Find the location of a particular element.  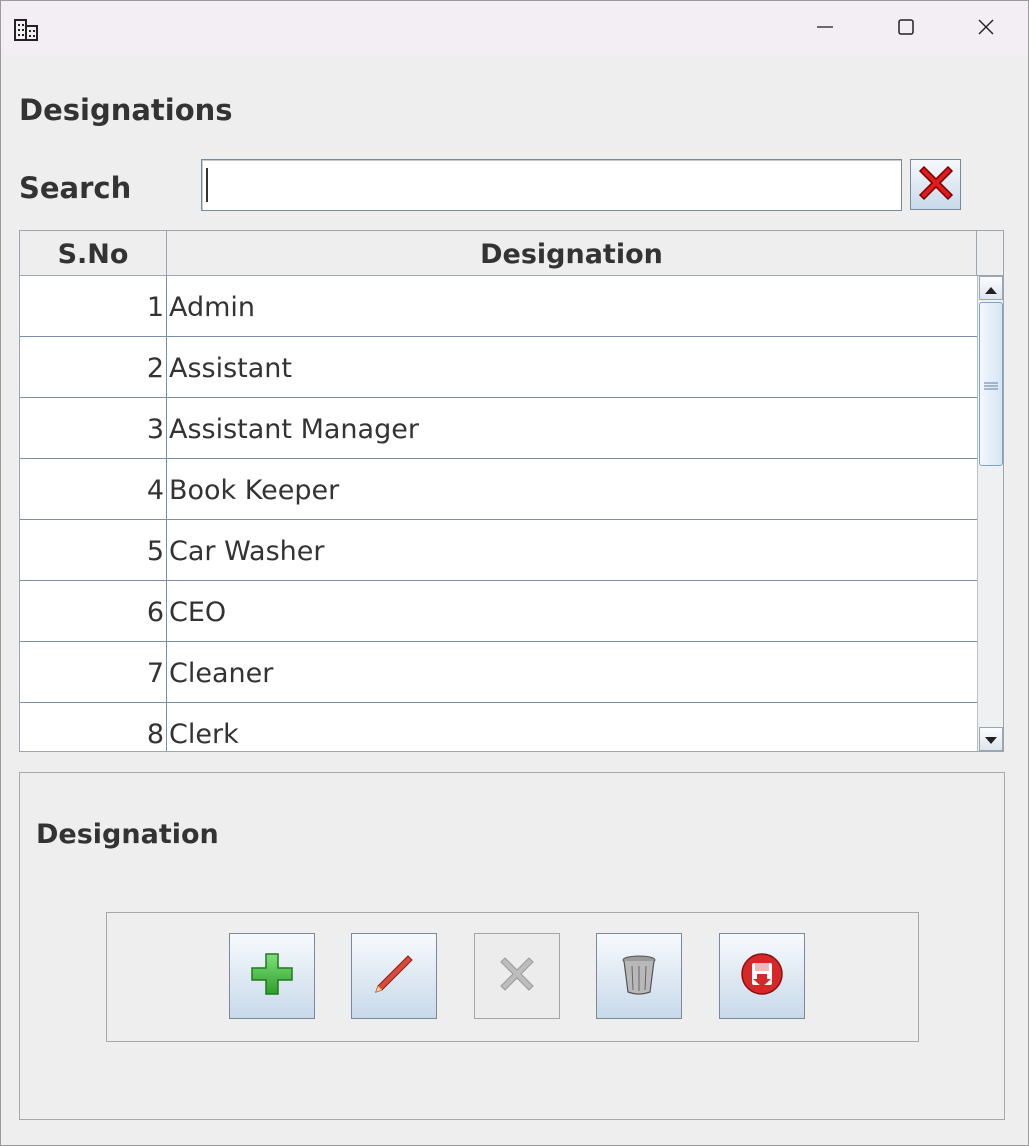

page-title: Designations is located at coordinates (126, 110).